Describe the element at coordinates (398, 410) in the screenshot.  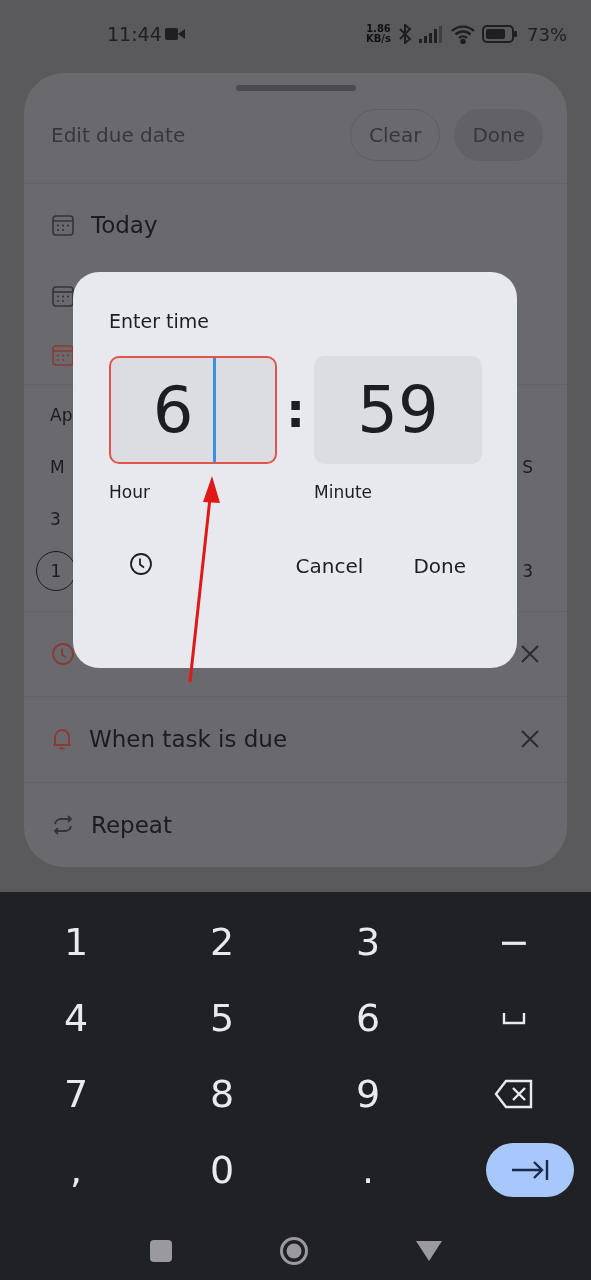
I see `minute-field: 59` at that location.